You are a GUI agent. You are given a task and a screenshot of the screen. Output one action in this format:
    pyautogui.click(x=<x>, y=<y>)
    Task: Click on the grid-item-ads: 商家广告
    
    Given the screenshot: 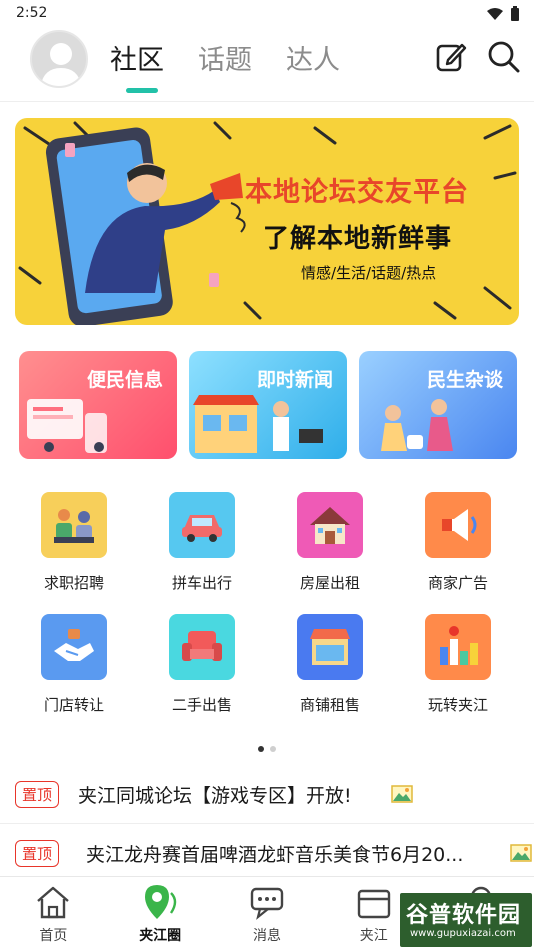 What is the action you would take?
    pyautogui.click(x=458, y=553)
    